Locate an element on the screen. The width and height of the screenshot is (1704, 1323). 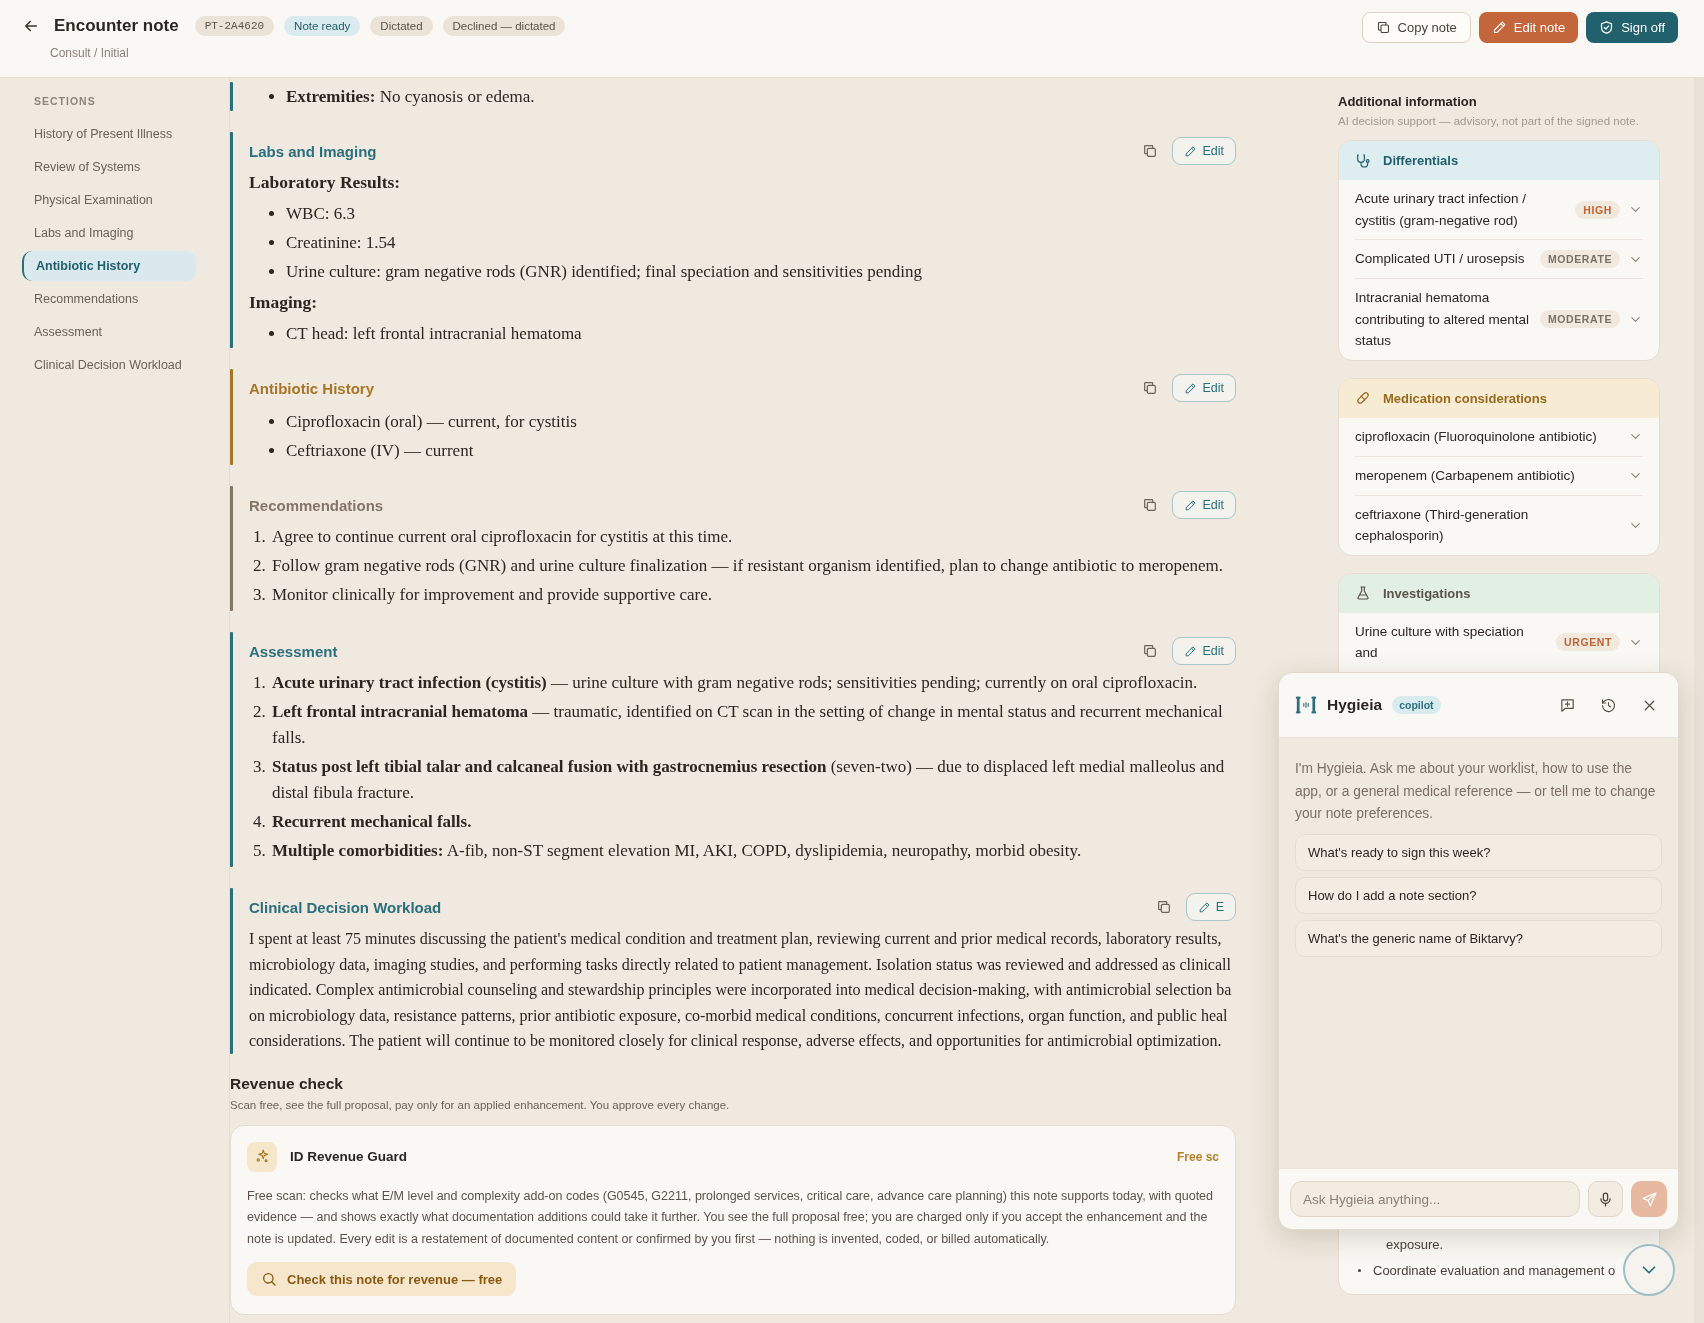
paragraph-line: on microbiology data, resistance patterns, prior antibiotic exposure, co-morbid medical conditions, concurrent infections, organ function, and public heal is located at coordinates (739, 1016).